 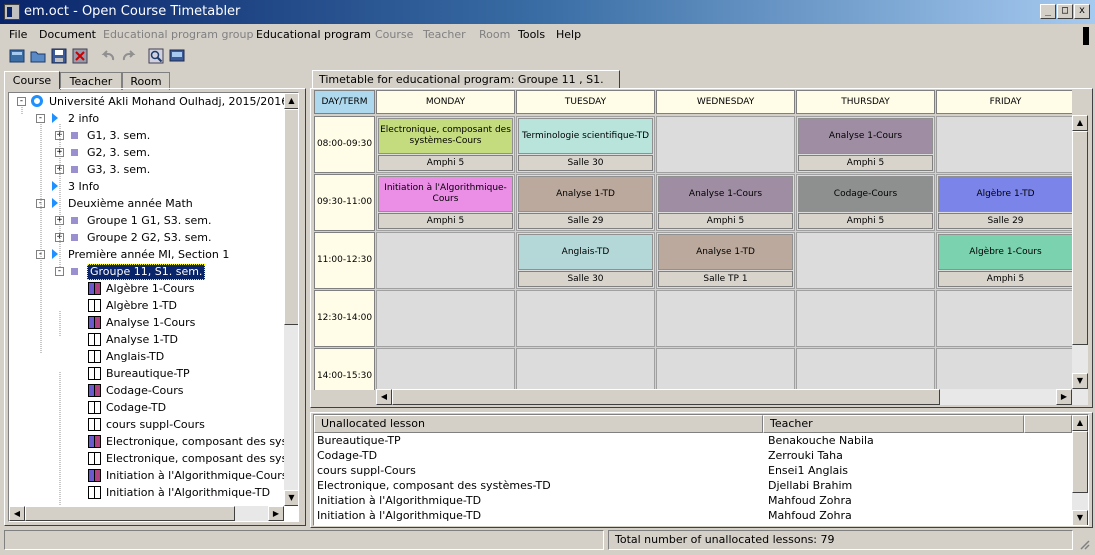 What do you see at coordinates (80, 56) in the screenshot?
I see `delete-icon` at bounding box center [80, 56].